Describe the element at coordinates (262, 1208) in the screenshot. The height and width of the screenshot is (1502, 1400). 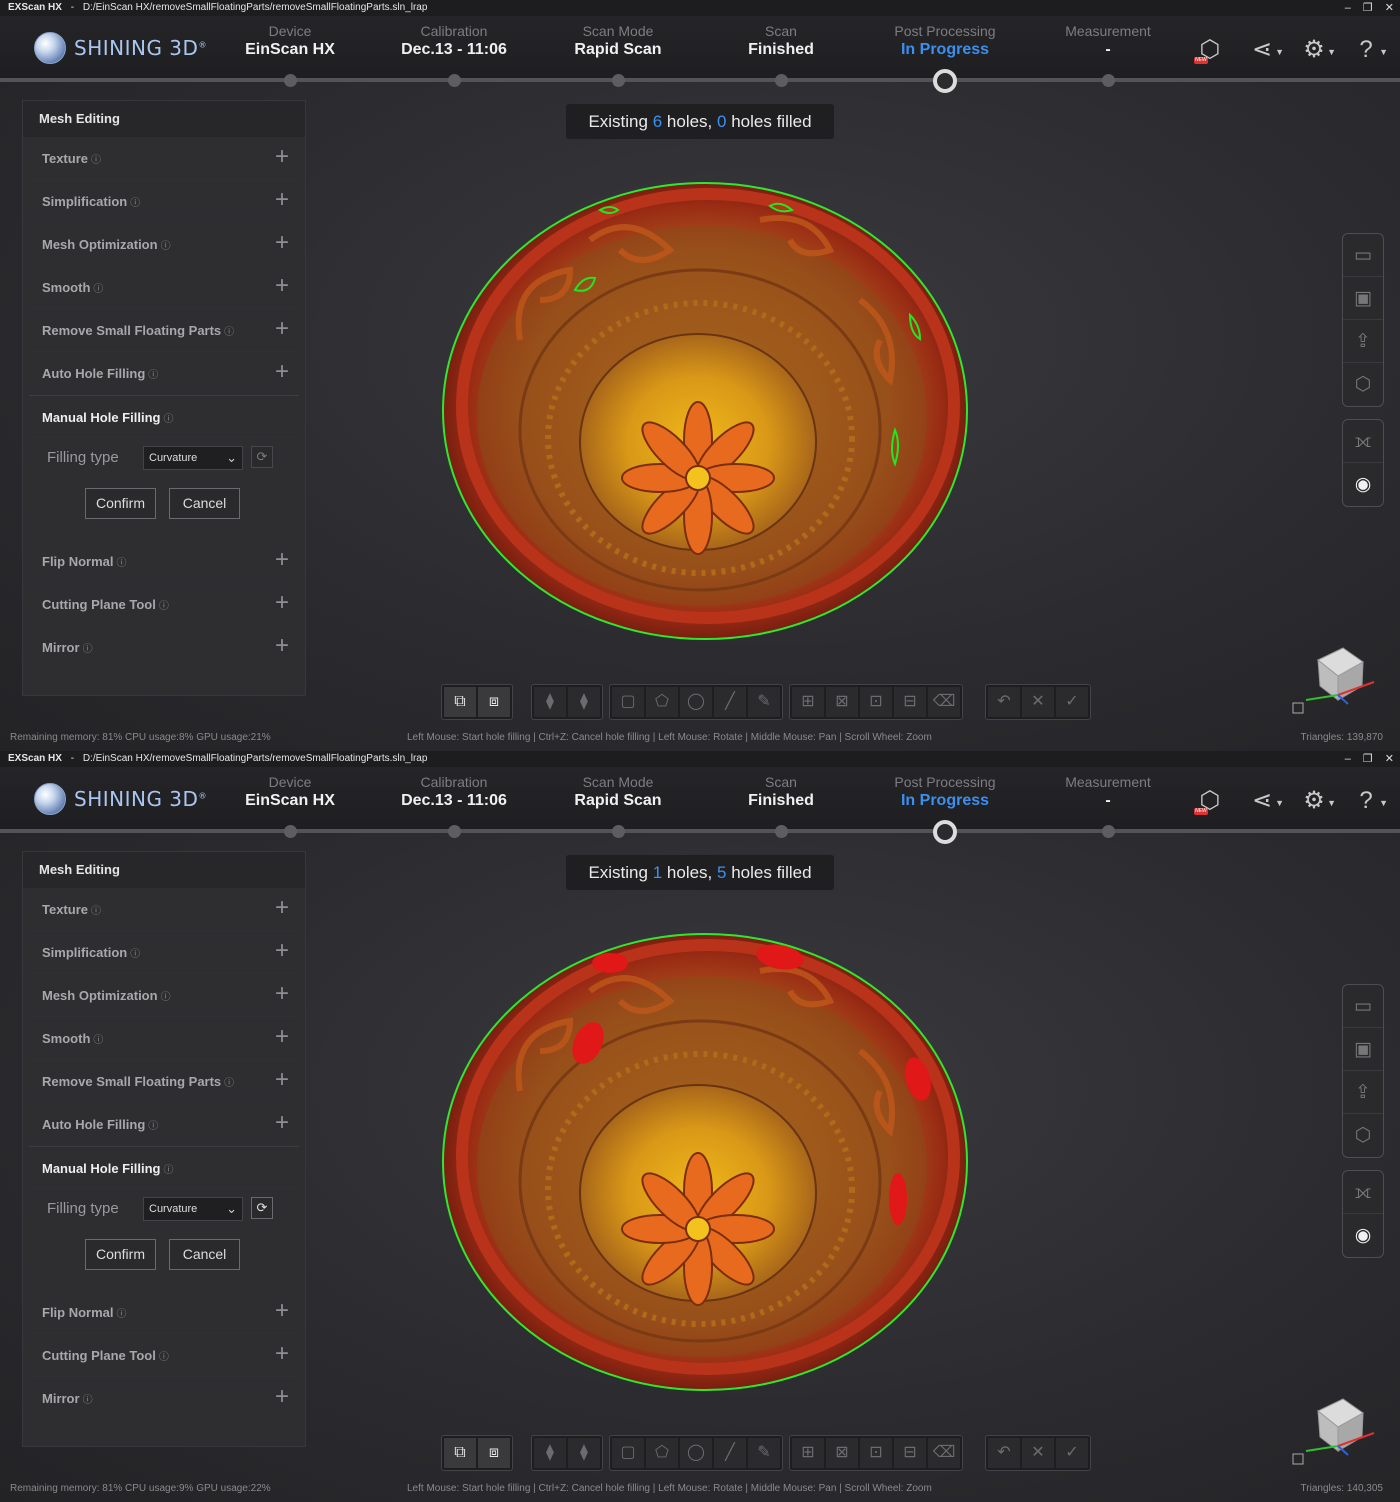
I see `refresh-icon: ⟳` at that location.